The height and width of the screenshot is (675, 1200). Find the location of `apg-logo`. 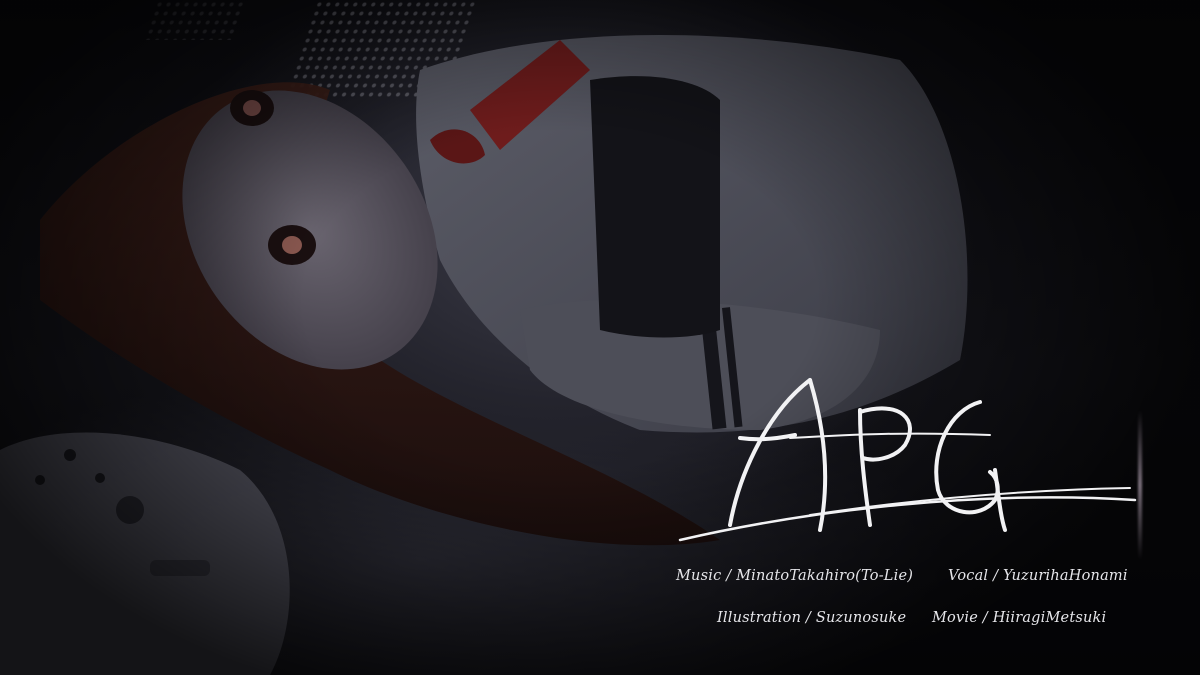

apg-logo is located at coordinates (907, 460).